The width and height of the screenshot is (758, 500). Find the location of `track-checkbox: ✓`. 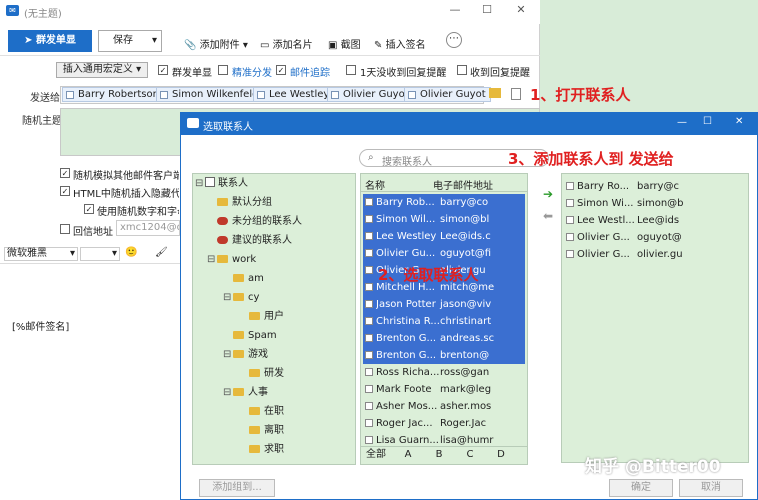

track-checkbox: ✓ is located at coordinates (281, 70).